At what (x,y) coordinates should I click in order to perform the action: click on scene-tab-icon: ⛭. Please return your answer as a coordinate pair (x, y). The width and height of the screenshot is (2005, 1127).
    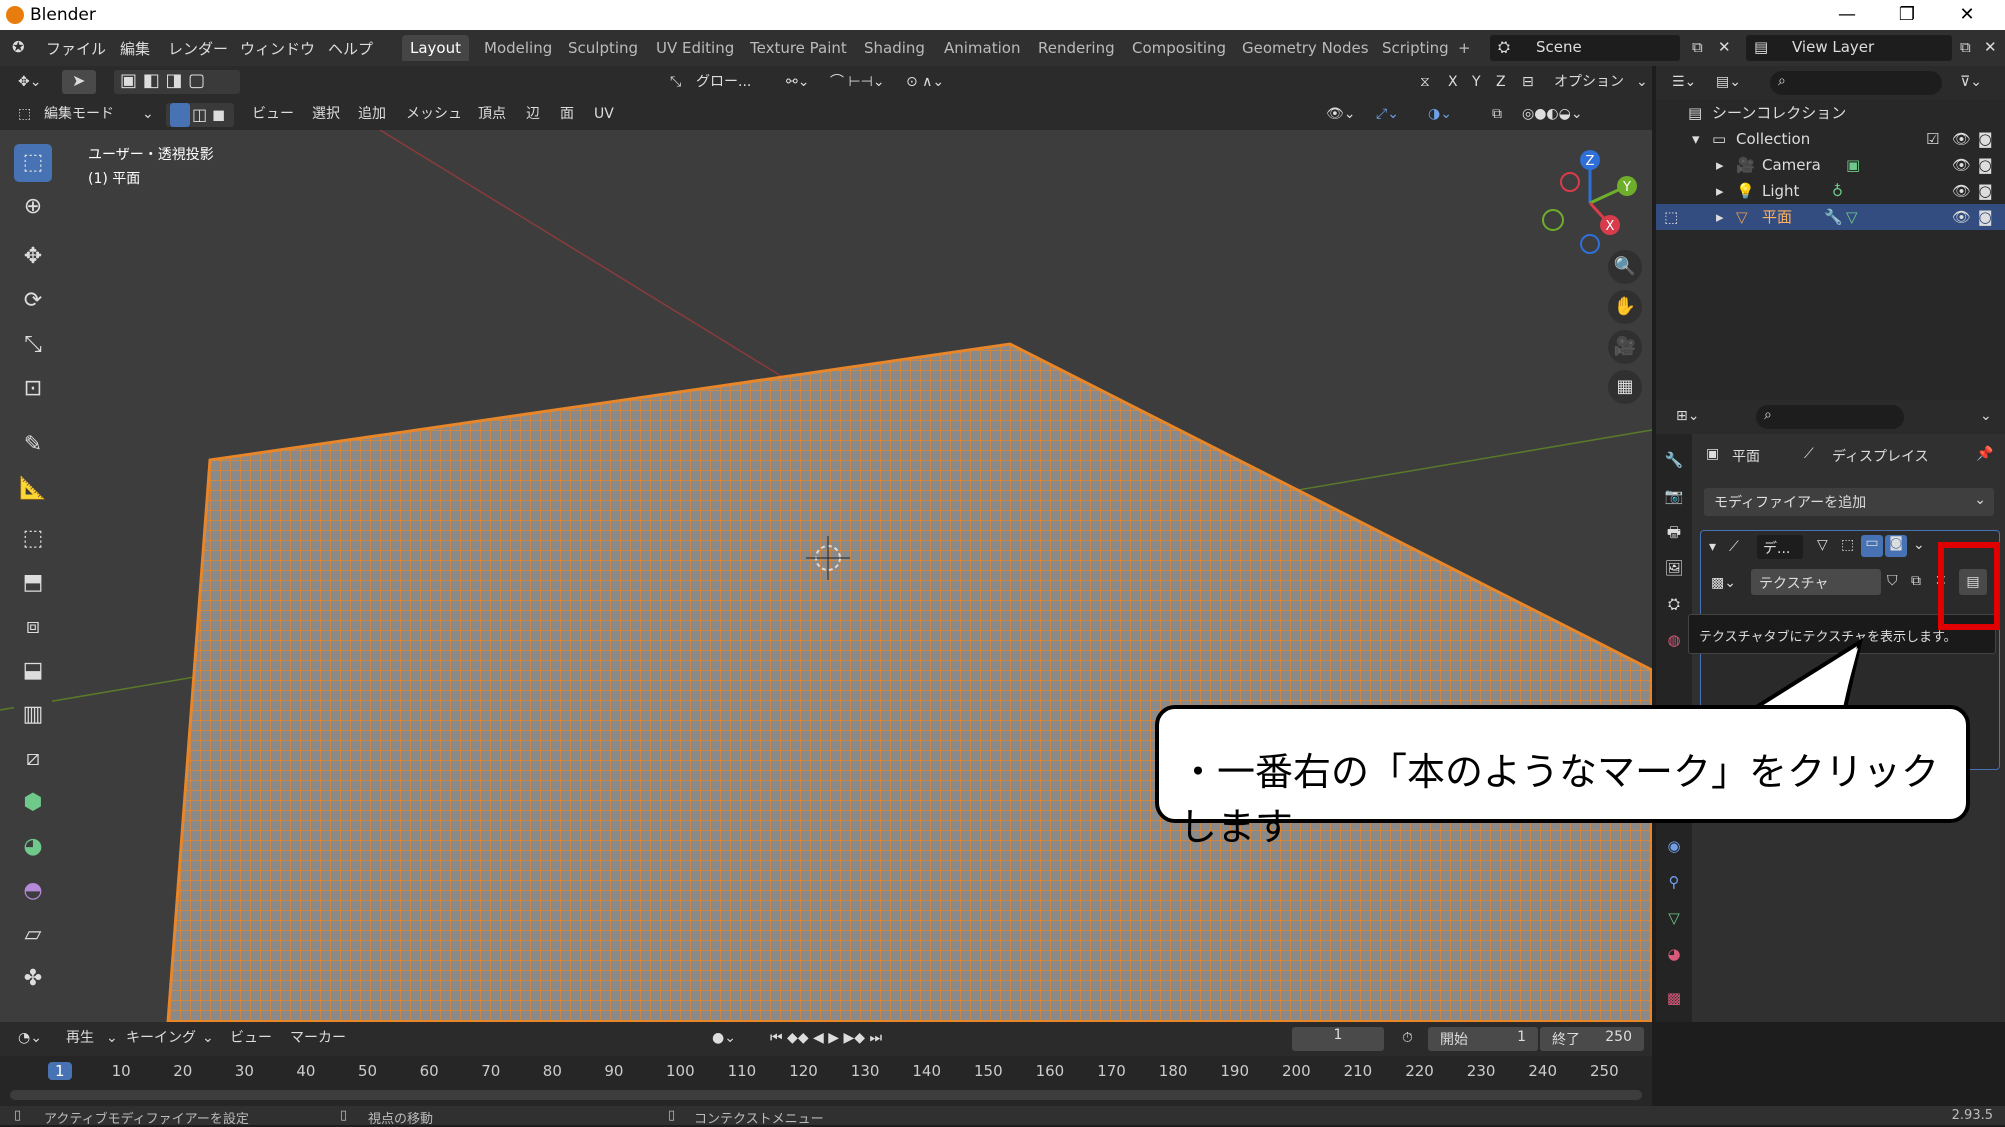
    Looking at the image, I should click on (1674, 604).